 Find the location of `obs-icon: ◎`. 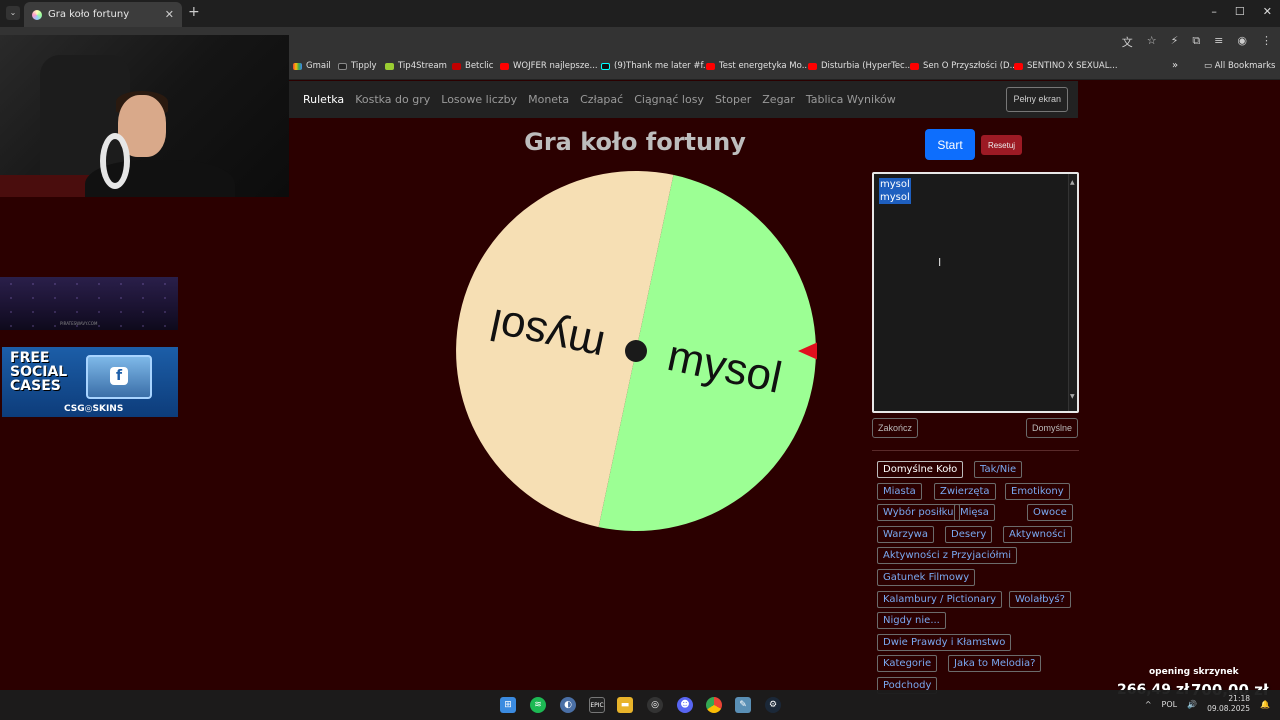

obs-icon: ◎ is located at coordinates (655, 705).